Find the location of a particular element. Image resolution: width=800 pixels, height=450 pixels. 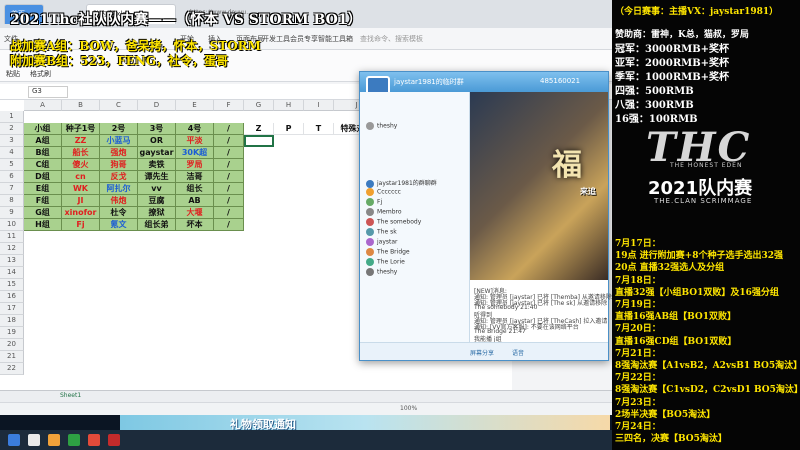

selected-cell is located at coordinates (259, 141).